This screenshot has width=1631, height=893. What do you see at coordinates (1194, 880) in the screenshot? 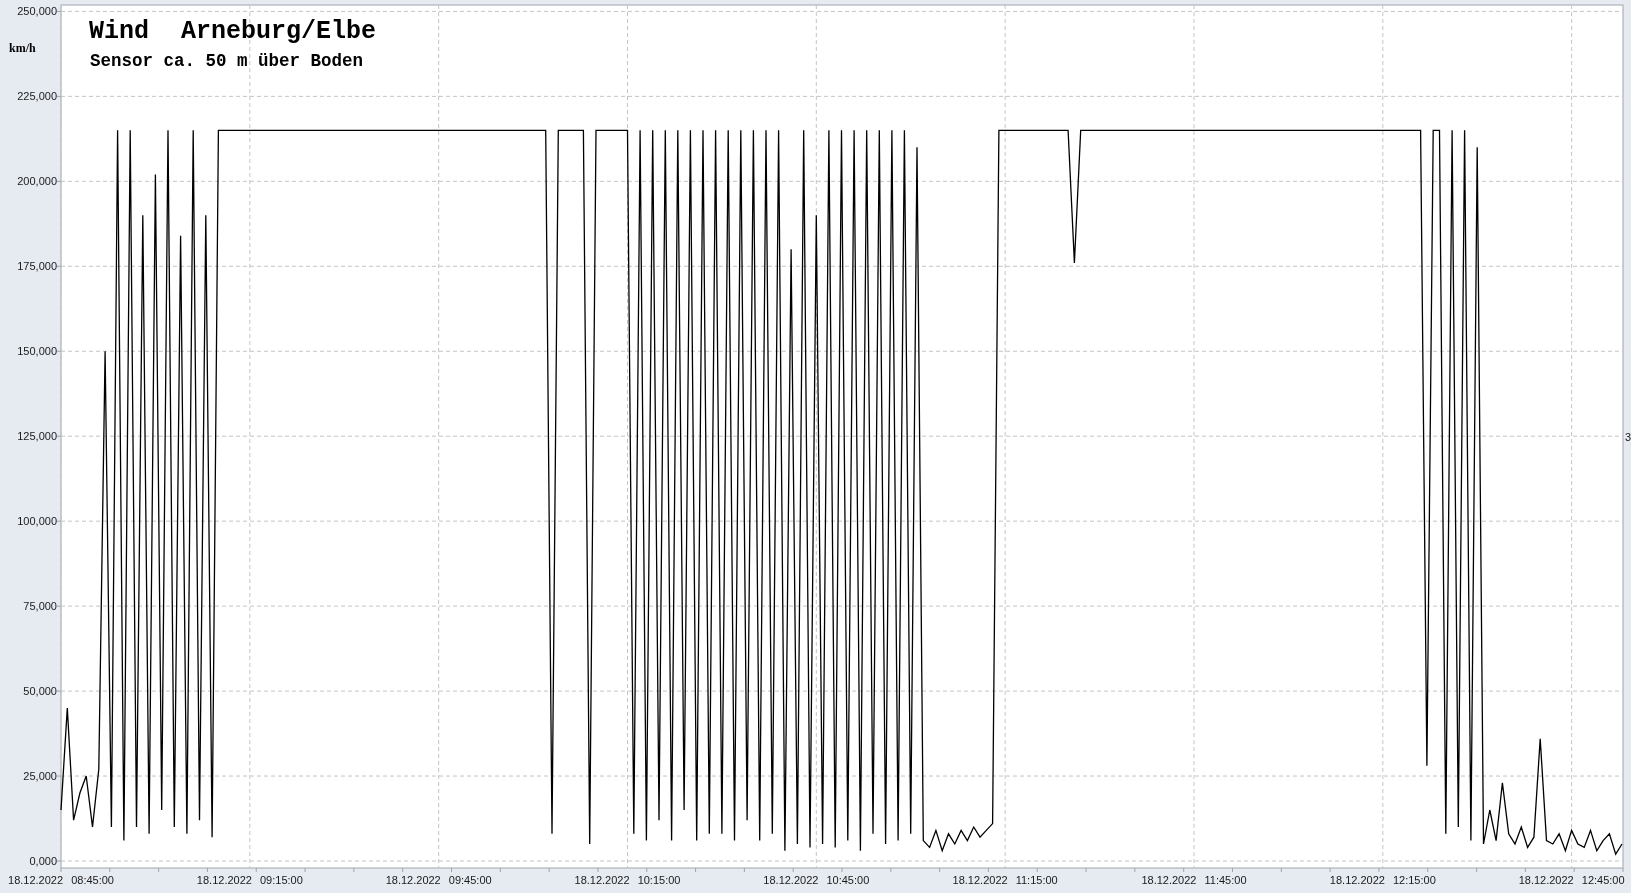
I see `x-tick-label: 18.12.2022 11:45:00` at bounding box center [1194, 880].